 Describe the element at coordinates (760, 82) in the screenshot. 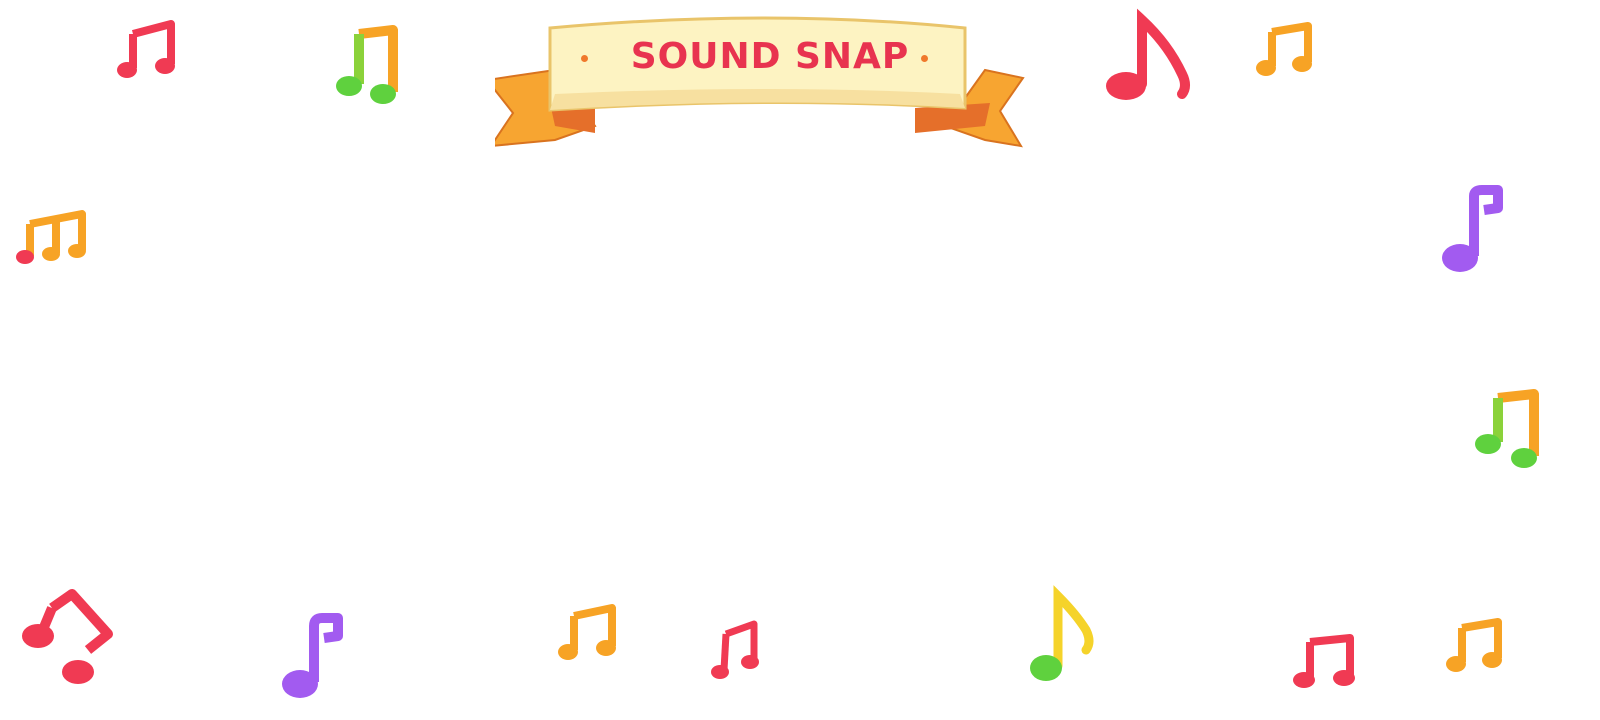

I see `ribbon-graphic` at that location.